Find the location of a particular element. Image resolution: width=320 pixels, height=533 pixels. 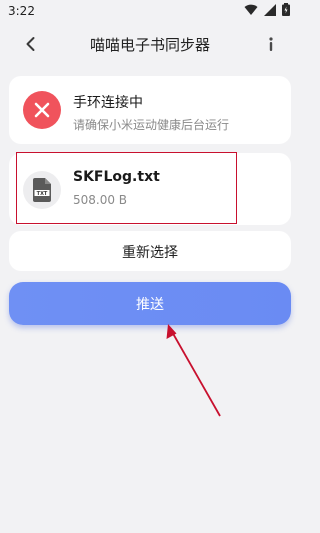

status-icons is located at coordinates (267, 9).